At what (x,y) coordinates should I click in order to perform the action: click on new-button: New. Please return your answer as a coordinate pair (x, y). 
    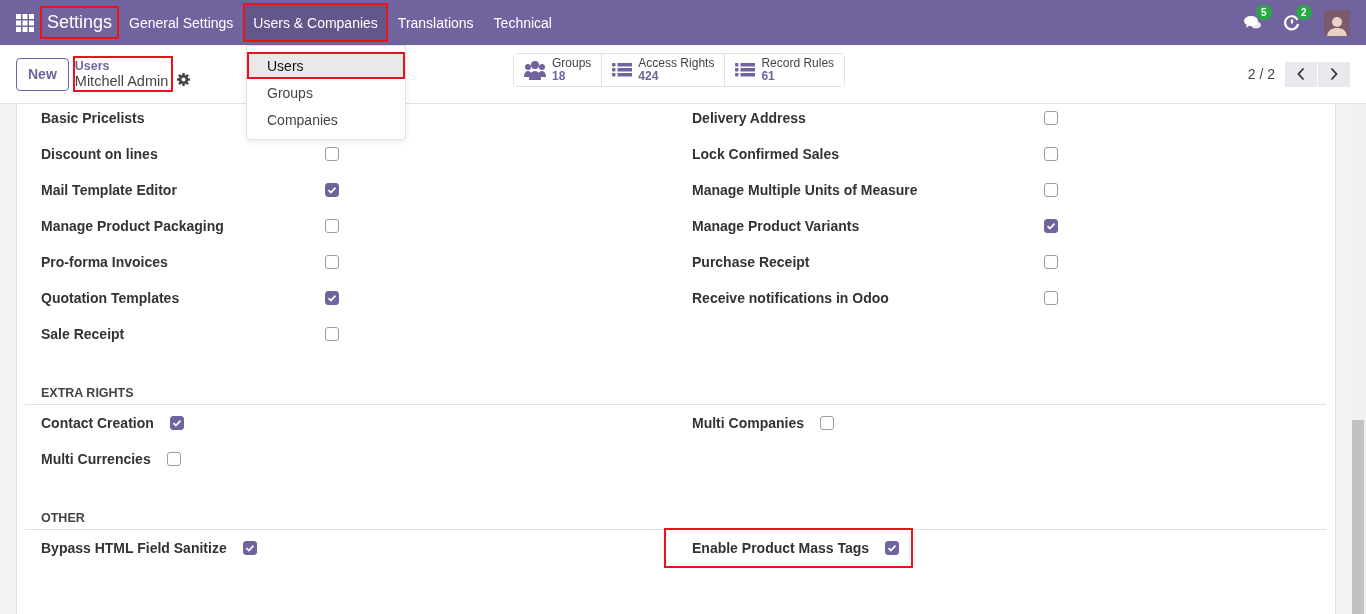
    Looking at the image, I should click on (42, 74).